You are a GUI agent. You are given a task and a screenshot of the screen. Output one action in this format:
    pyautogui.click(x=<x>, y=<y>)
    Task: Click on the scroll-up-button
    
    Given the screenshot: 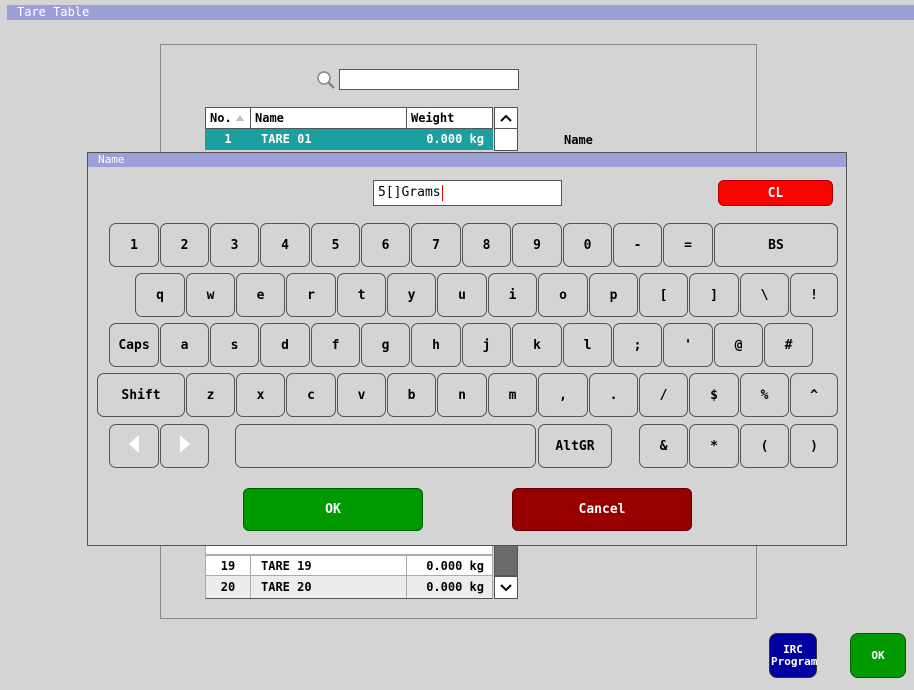 What is the action you would take?
    pyautogui.click(x=506, y=118)
    